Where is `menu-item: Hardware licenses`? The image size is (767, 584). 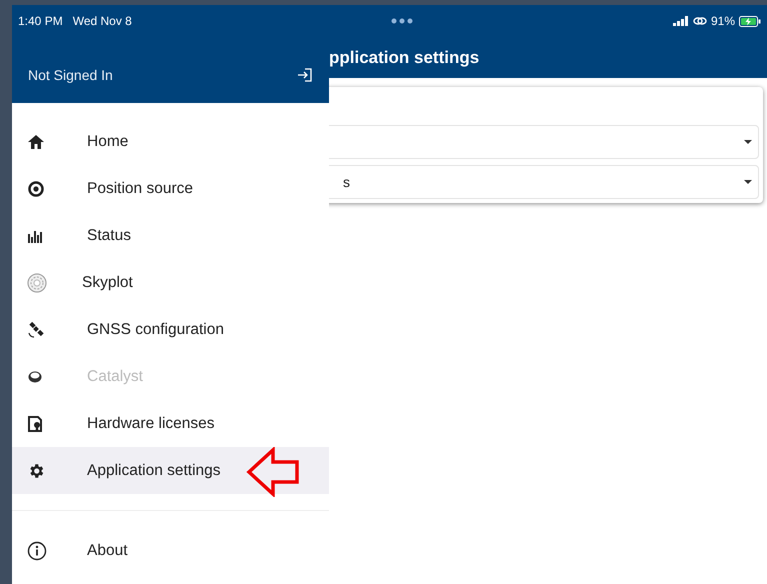 menu-item: Hardware licenses is located at coordinates (170, 423).